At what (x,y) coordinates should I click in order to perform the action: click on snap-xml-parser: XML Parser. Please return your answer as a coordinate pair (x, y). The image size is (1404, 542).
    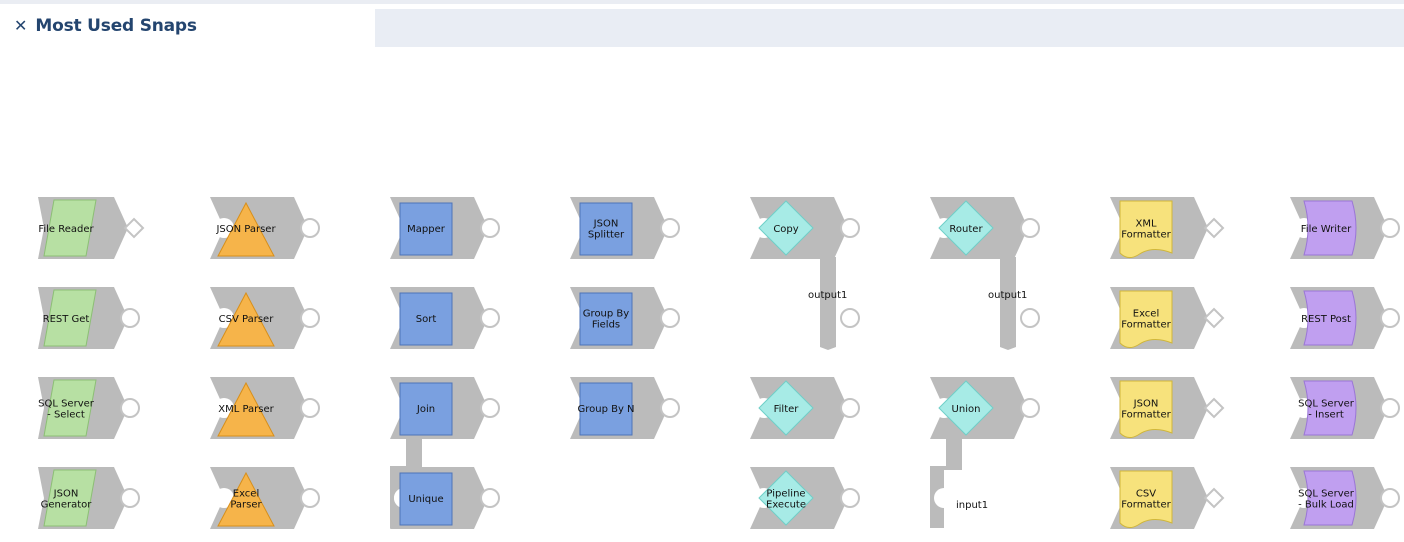
    Looking at the image, I should click on (265, 408).